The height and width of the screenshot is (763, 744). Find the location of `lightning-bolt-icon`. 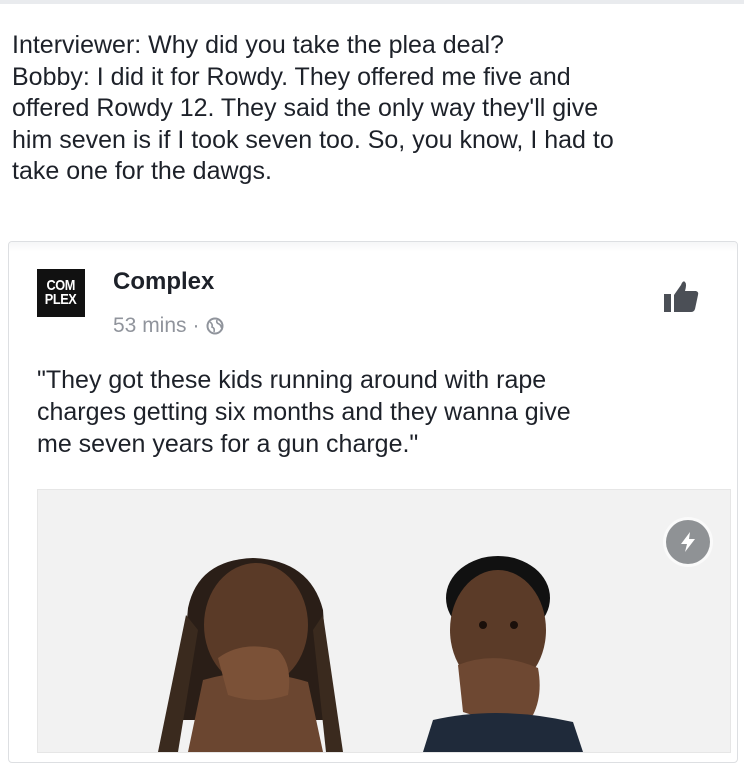

lightning-bolt-icon is located at coordinates (688, 542).